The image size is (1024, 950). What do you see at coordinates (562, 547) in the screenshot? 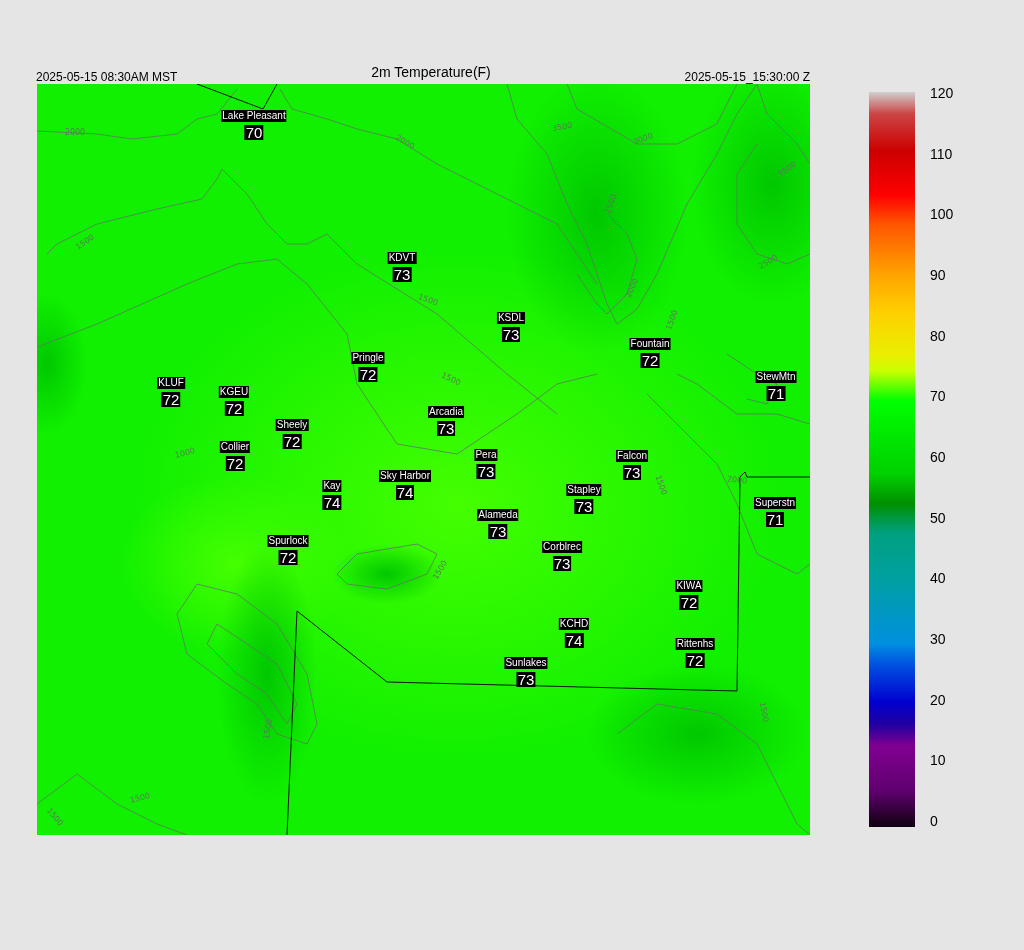
I see `station-name: Corblrec` at bounding box center [562, 547].